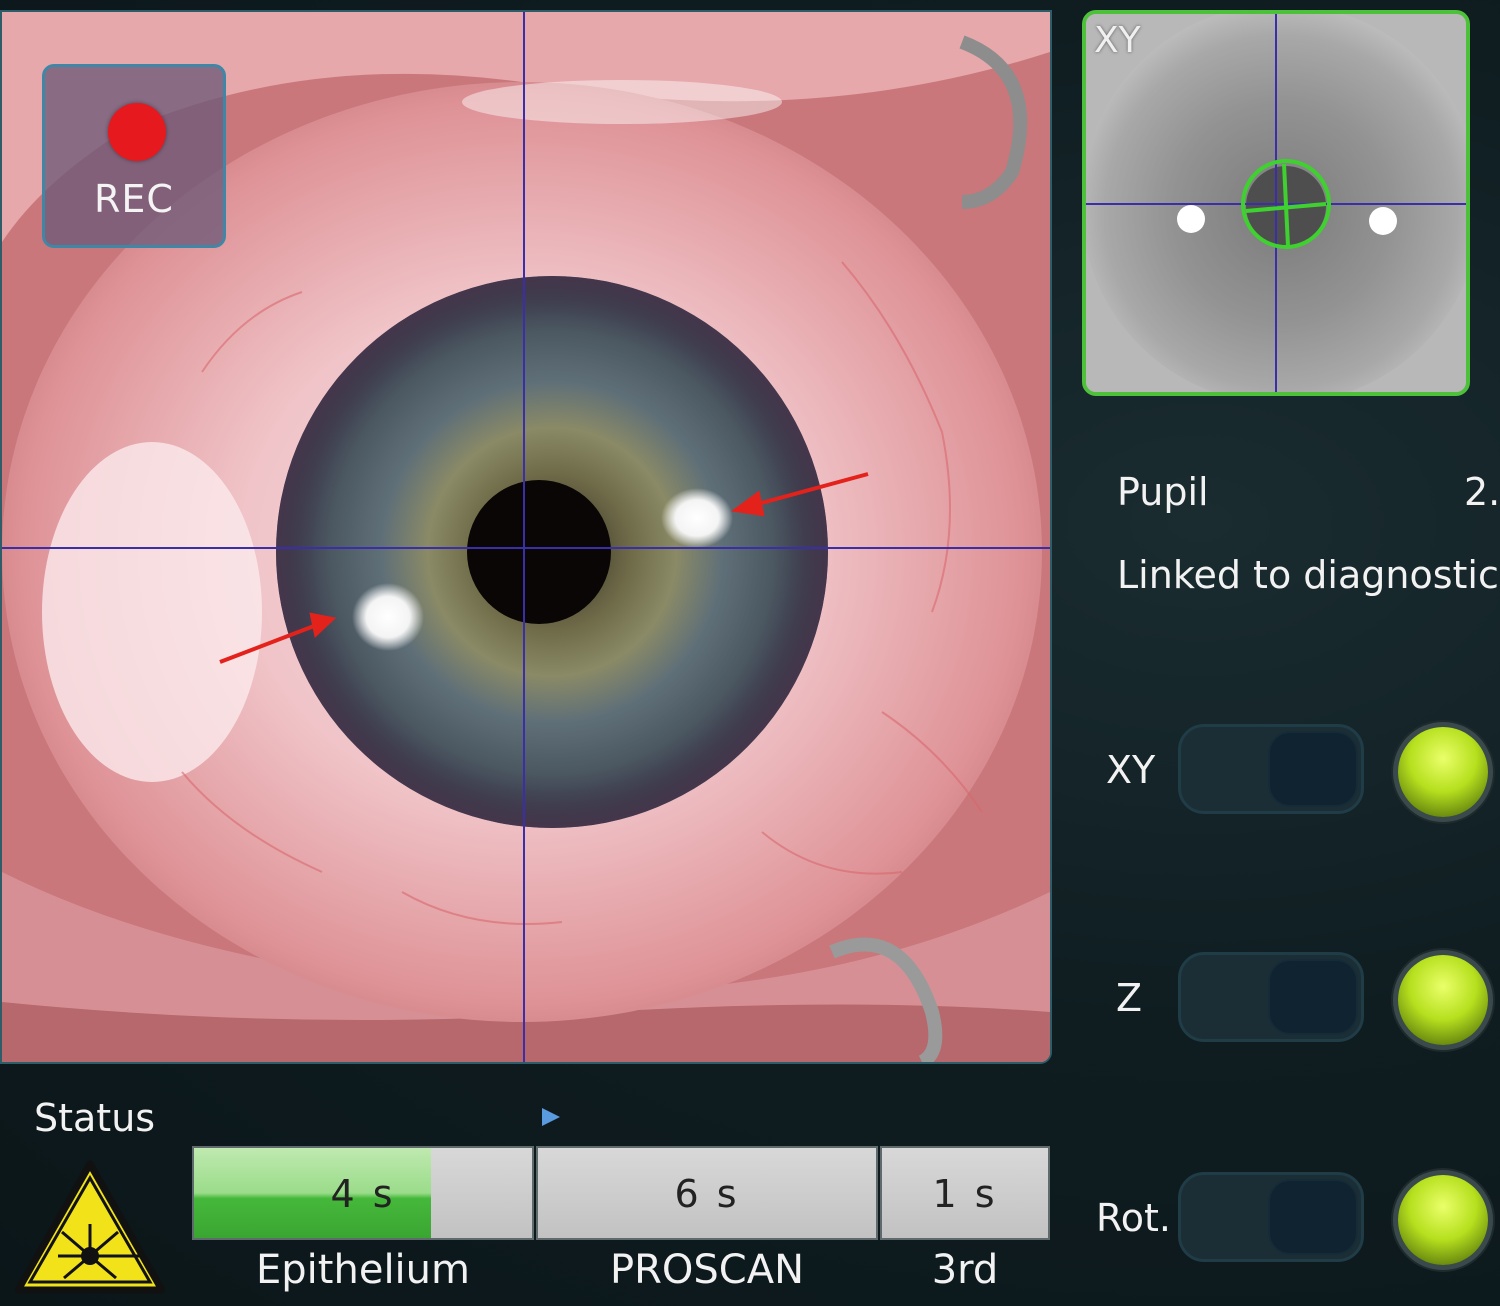  I want to click on status-title: Status, so click(95, 1118).